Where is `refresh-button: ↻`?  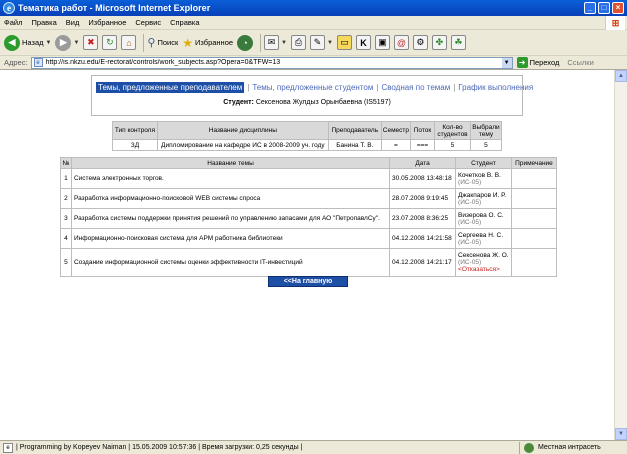
refresh-button: ↻ is located at coordinates (110, 42).